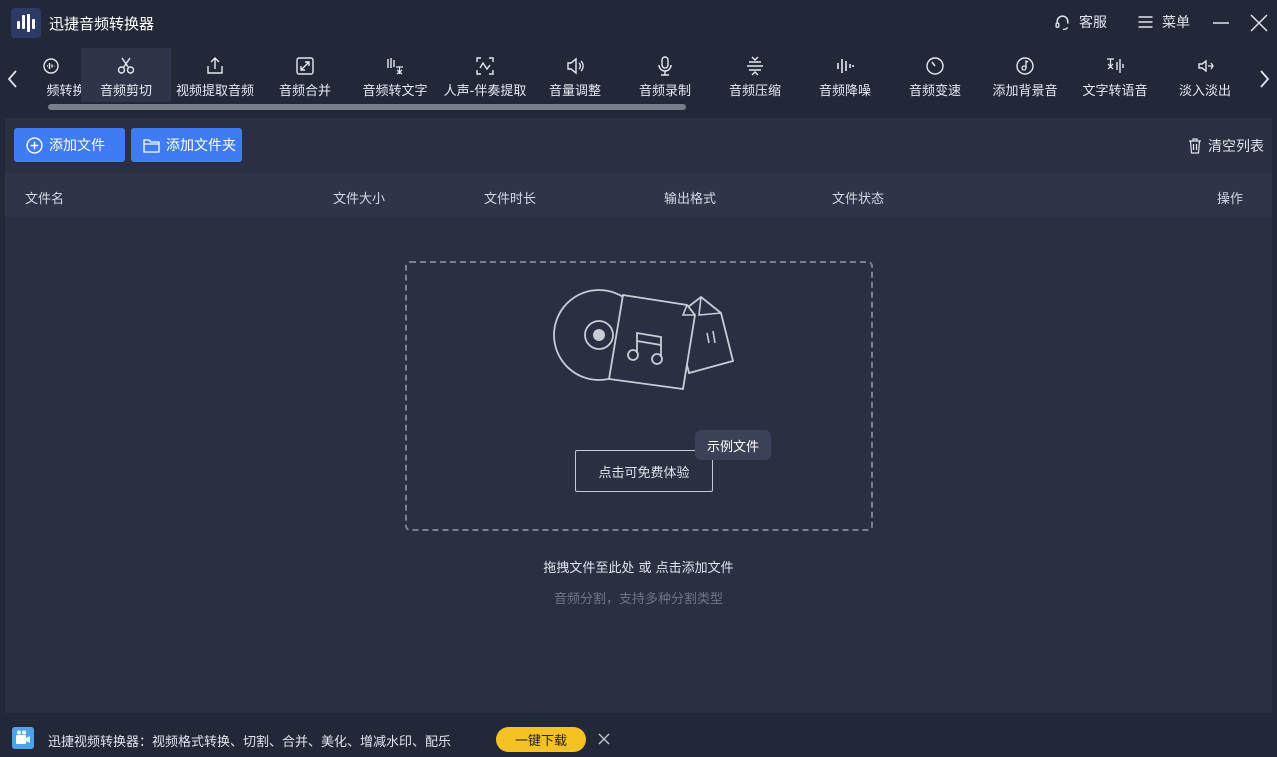  What do you see at coordinates (1236, 147) in the screenshot?
I see `clear-list-label: 清空列表` at bounding box center [1236, 147].